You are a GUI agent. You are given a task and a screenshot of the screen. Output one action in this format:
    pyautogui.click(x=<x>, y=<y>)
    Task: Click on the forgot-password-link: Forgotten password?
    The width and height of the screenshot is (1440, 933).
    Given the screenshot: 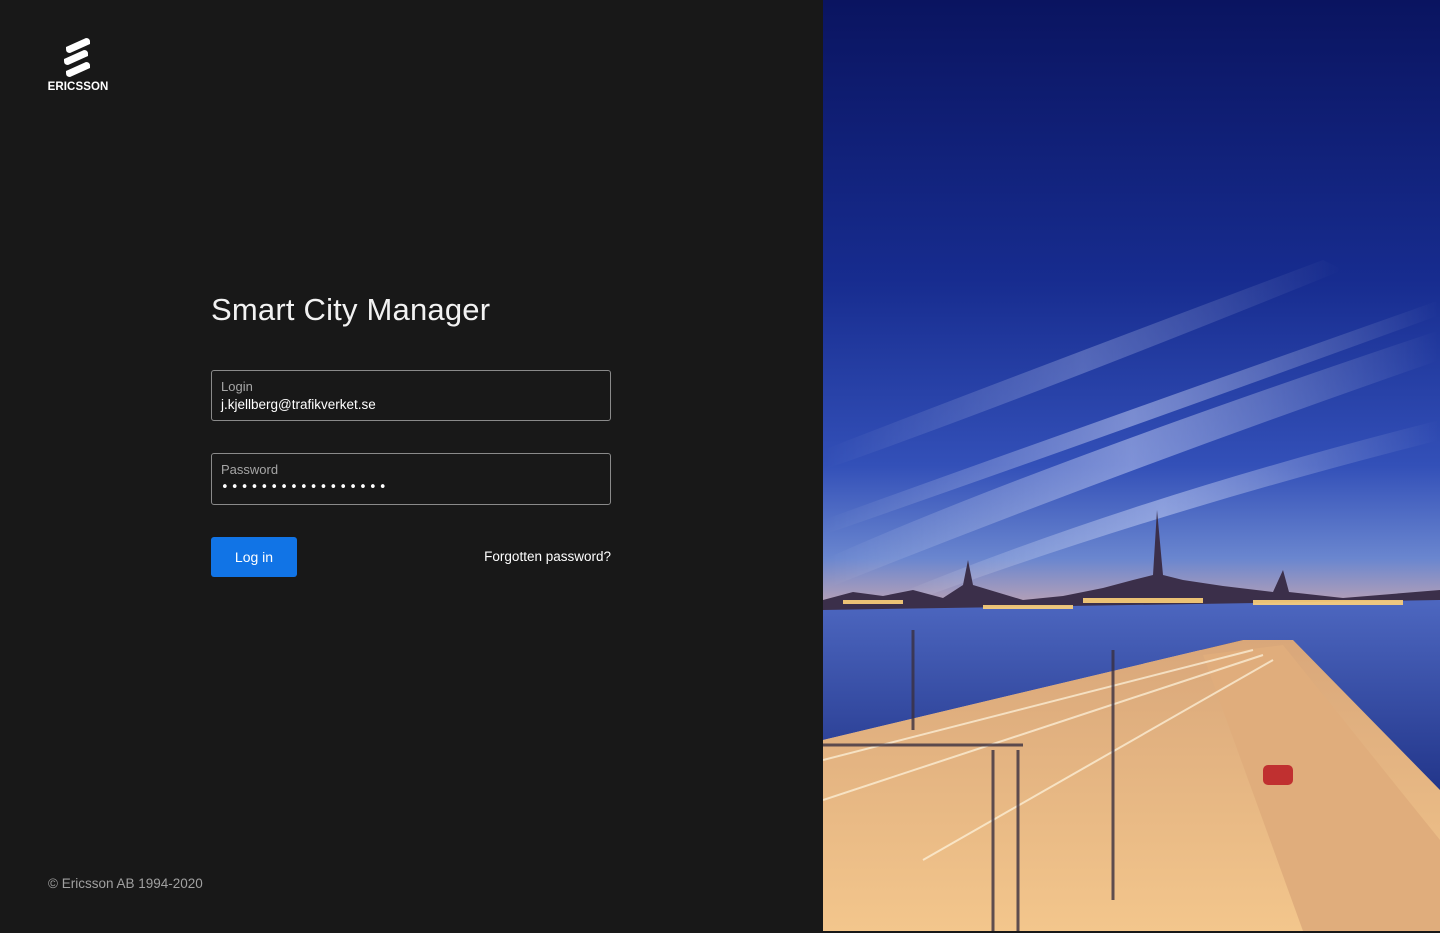 What is the action you would take?
    pyautogui.click(x=547, y=556)
    